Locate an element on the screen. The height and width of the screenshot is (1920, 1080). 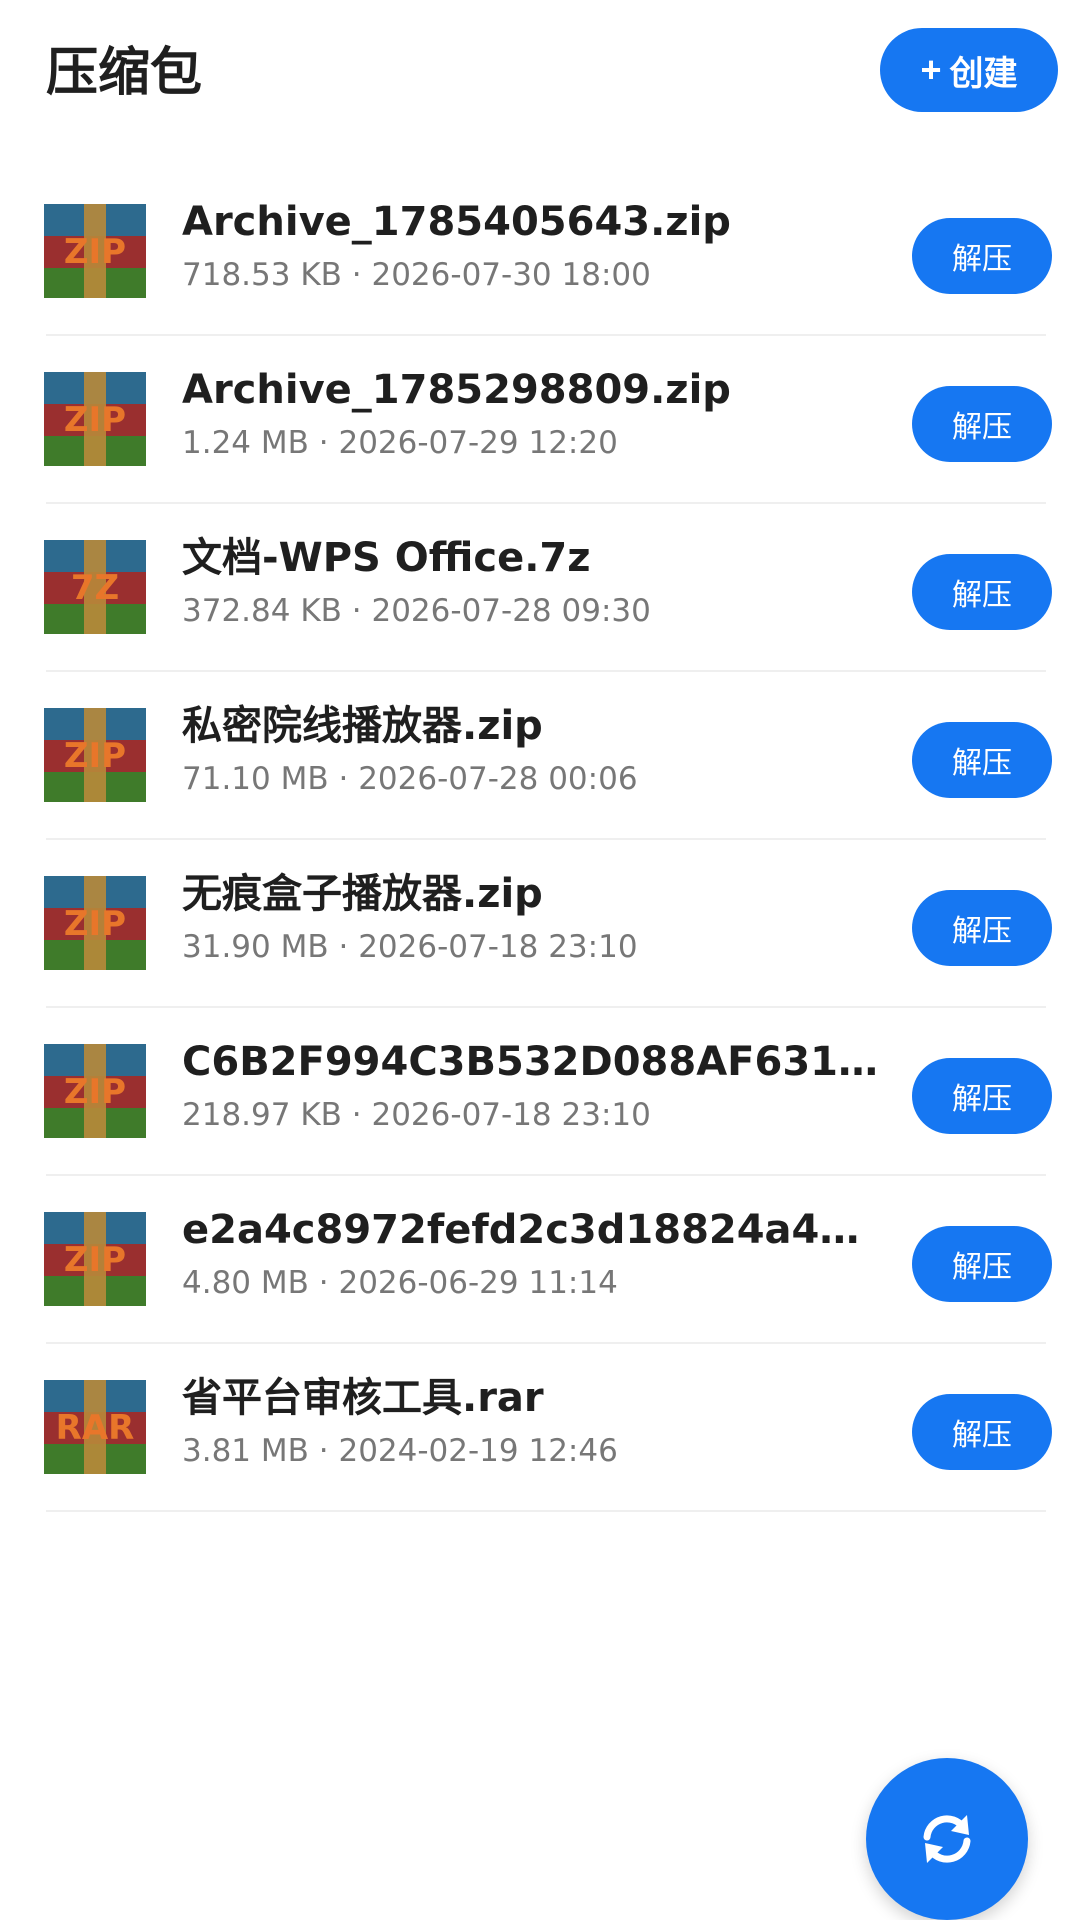
plus-icon: + is located at coordinates (931, 69).